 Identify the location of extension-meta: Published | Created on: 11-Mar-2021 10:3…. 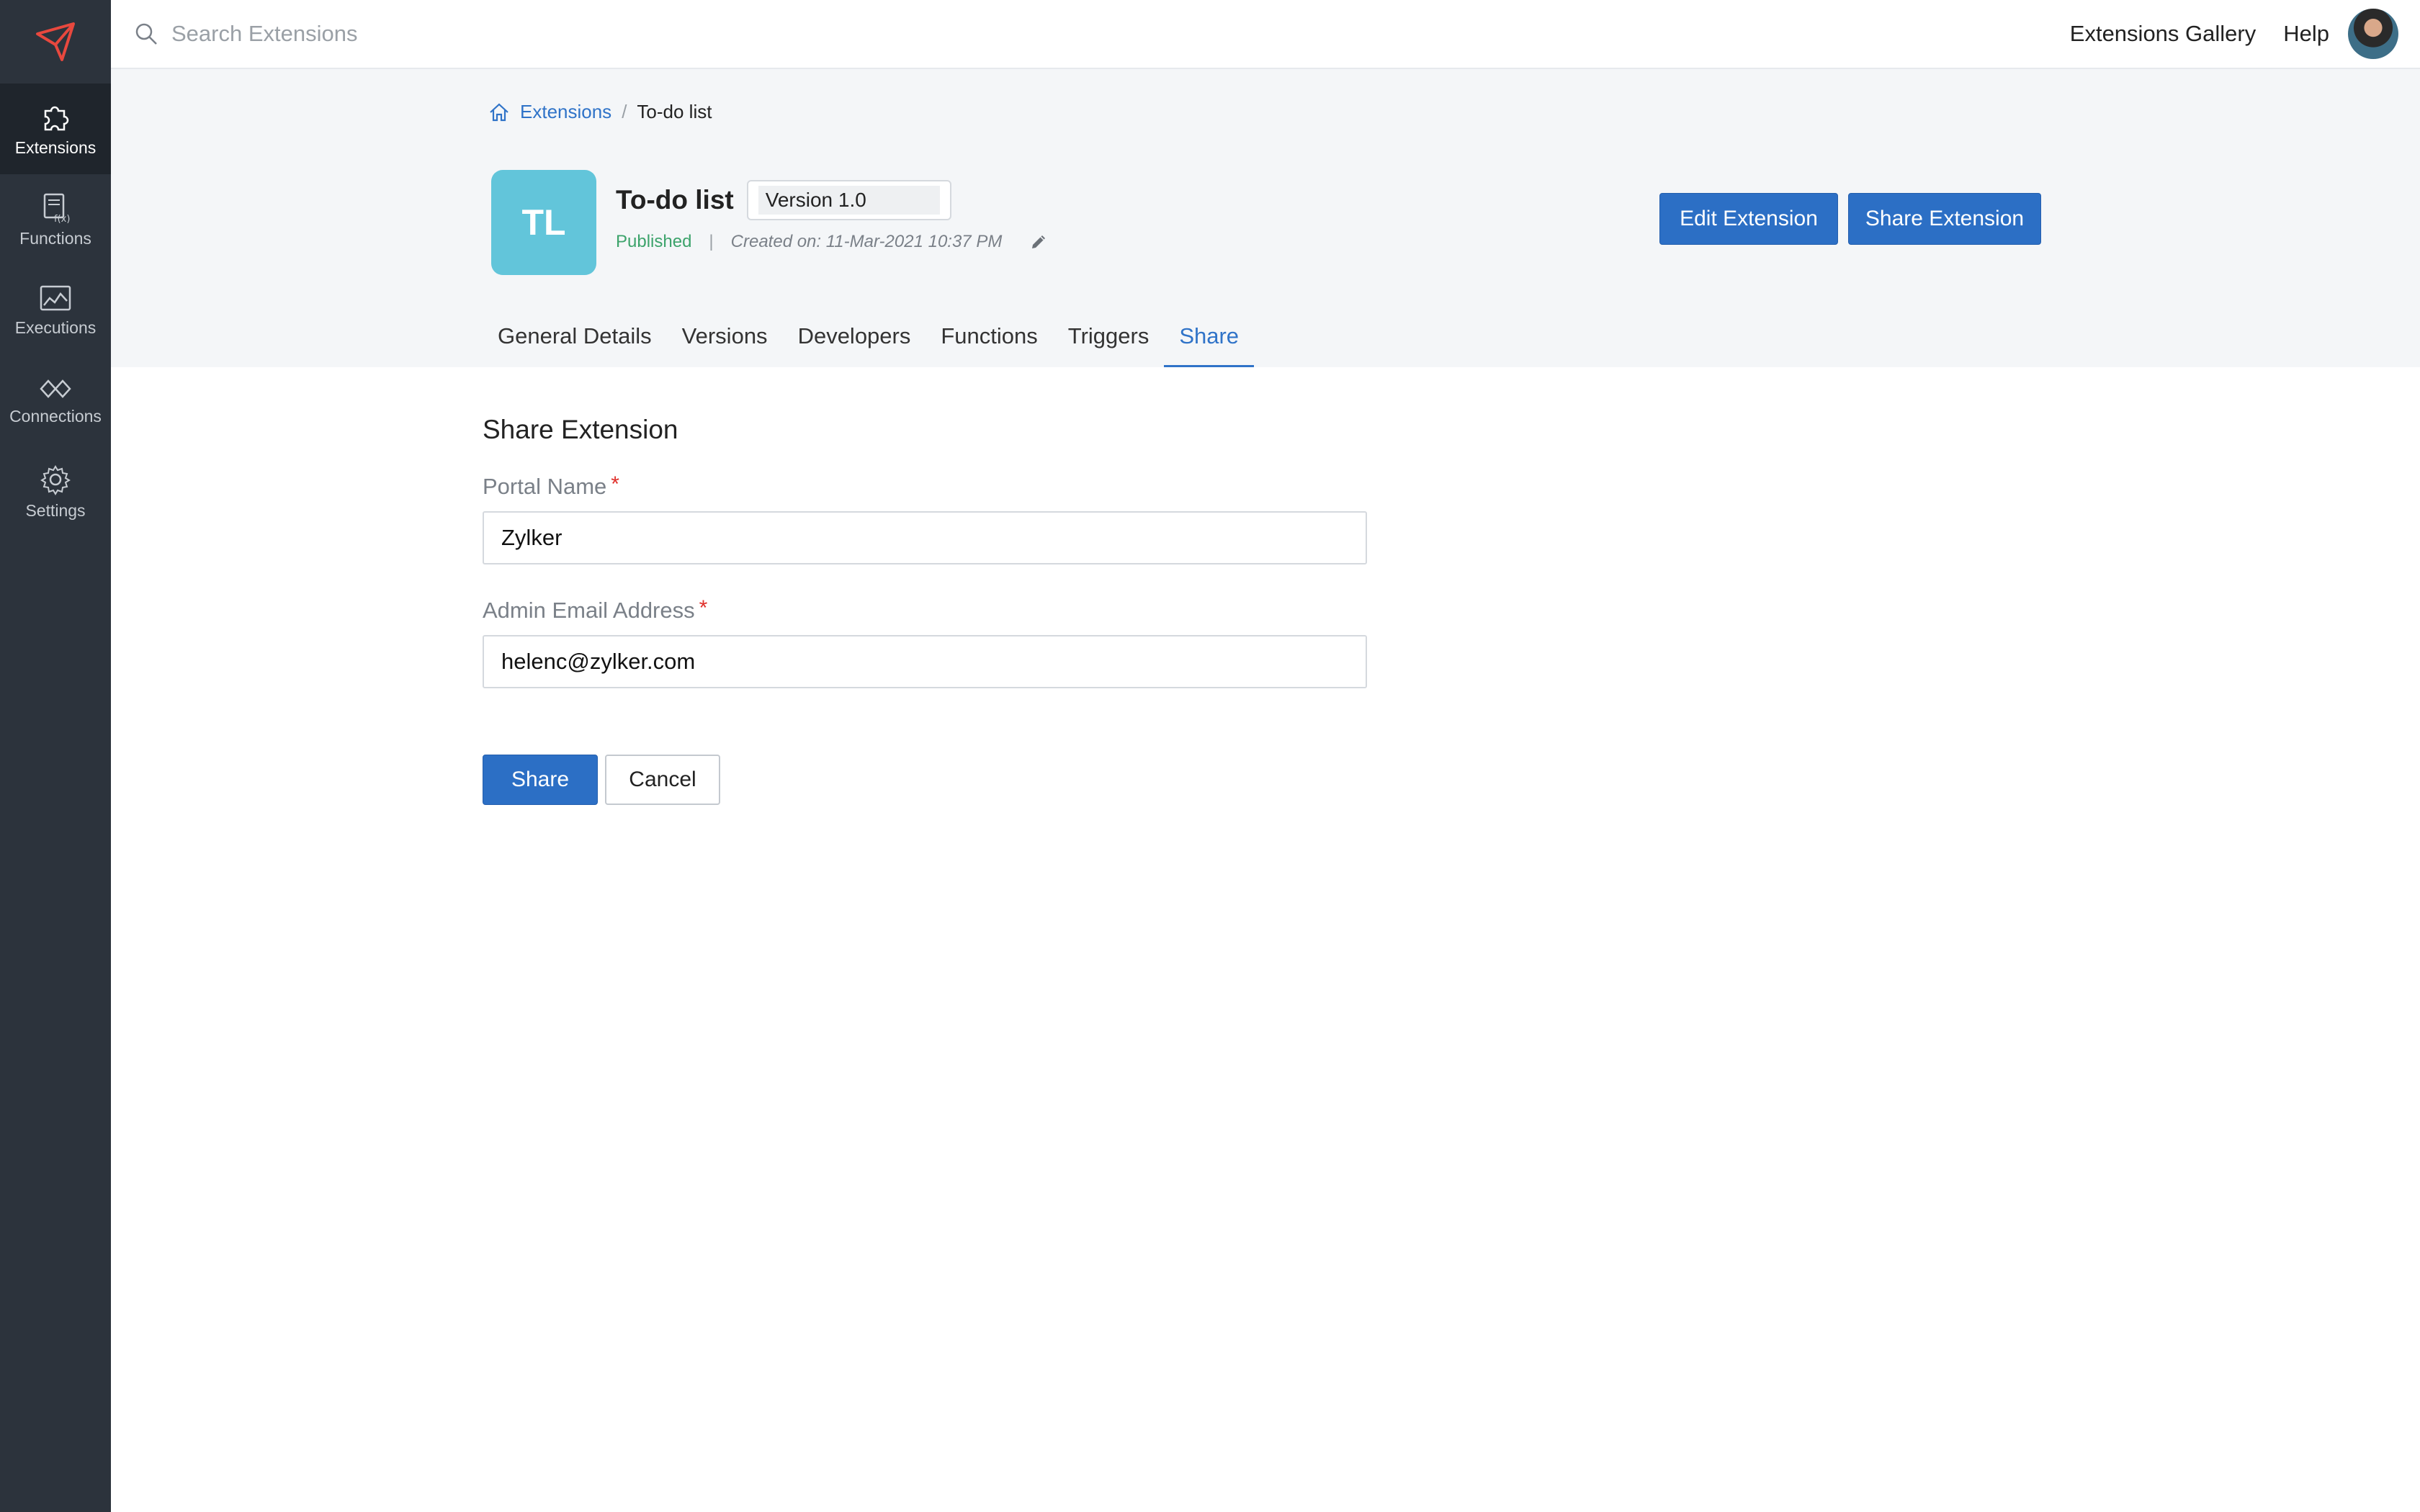
(832, 242).